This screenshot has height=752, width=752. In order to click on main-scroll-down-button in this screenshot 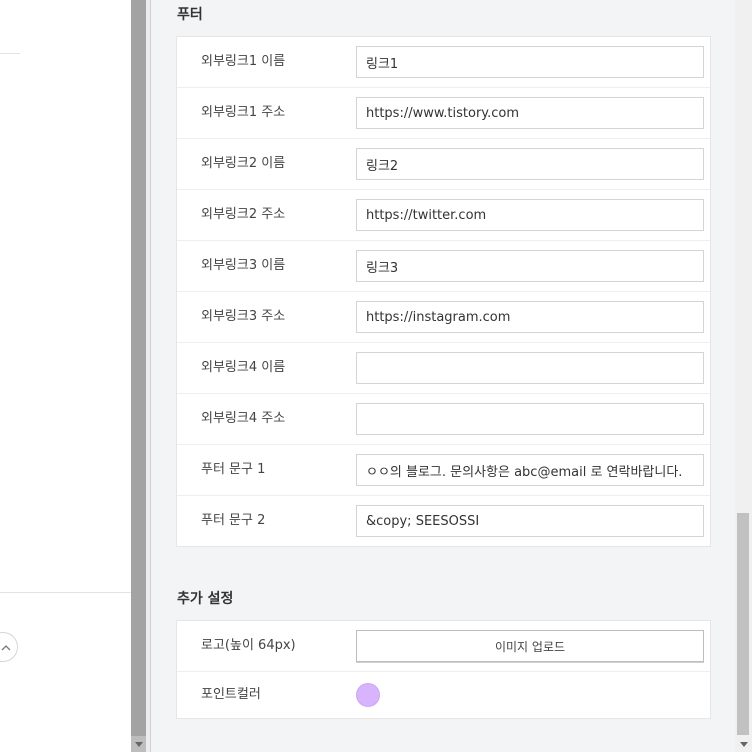, I will do `click(743, 744)`.